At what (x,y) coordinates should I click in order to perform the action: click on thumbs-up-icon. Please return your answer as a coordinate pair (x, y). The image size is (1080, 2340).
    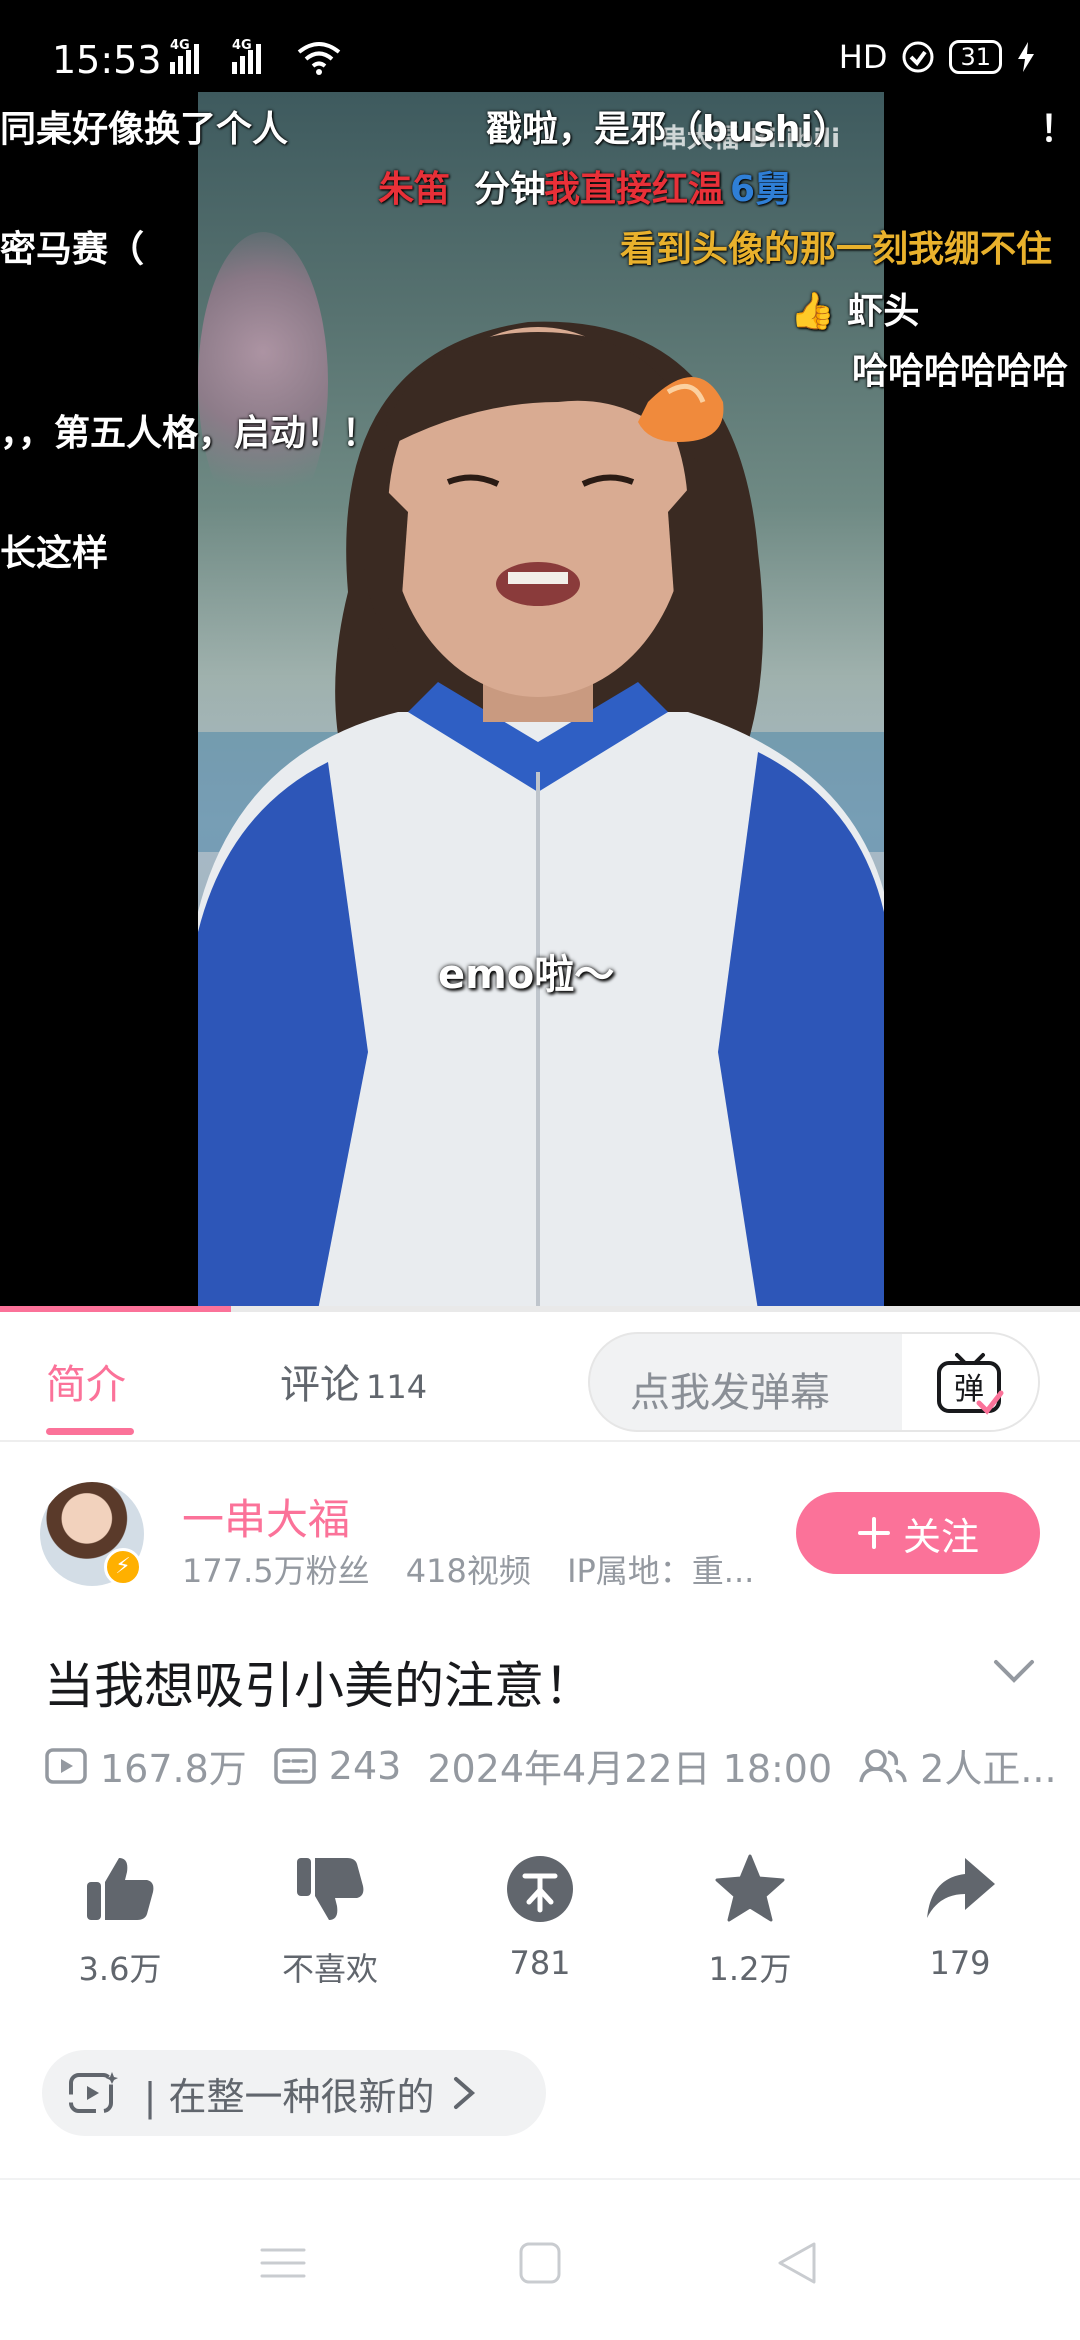
    Looking at the image, I should click on (120, 1889).